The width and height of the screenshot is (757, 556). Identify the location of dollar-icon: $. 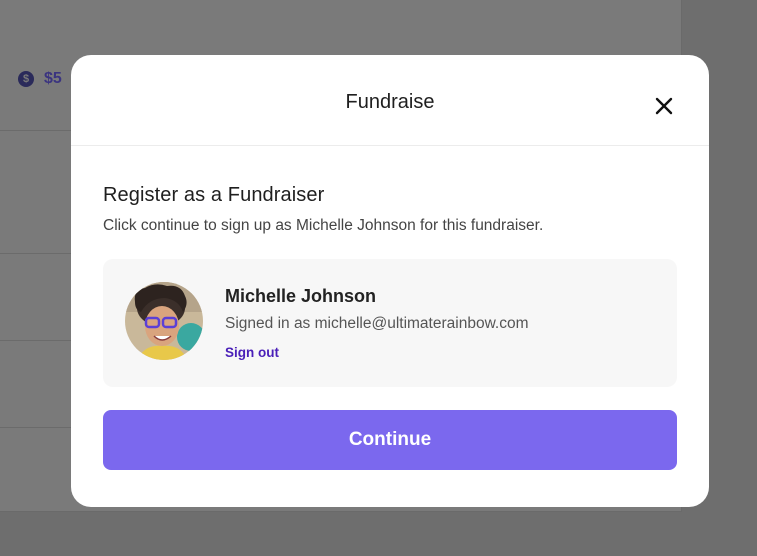
(26, 79).